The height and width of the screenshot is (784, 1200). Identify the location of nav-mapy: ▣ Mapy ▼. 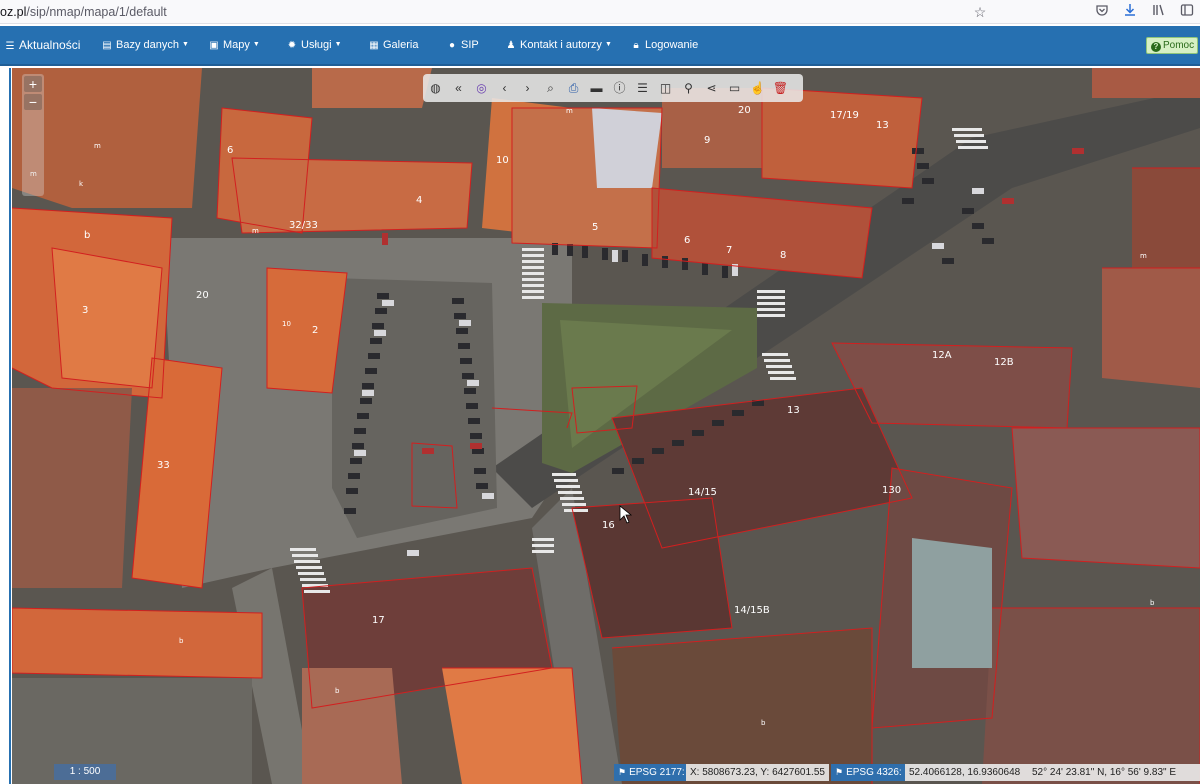
(234, 45).